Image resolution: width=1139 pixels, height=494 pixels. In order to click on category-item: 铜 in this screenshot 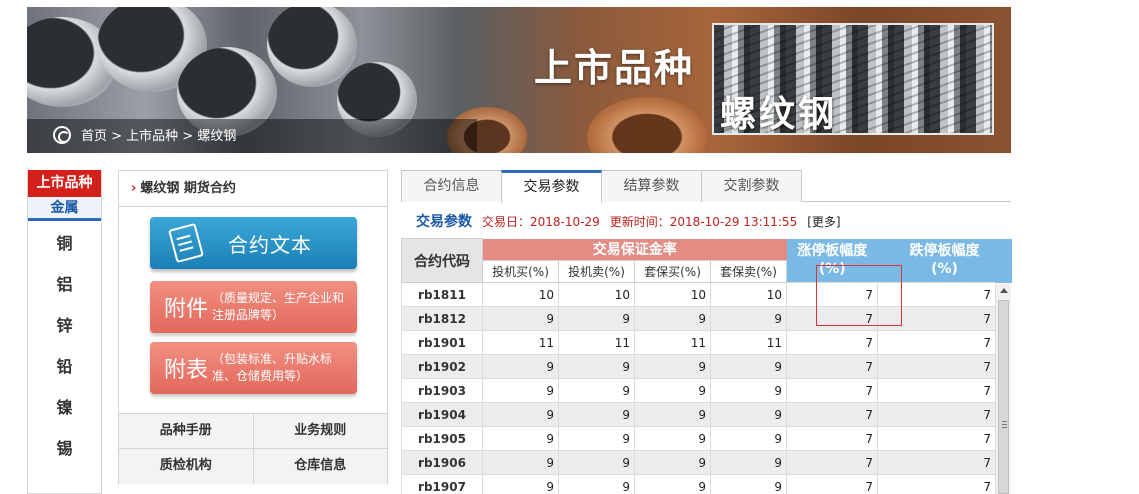, I will do `click(64, 254)`.